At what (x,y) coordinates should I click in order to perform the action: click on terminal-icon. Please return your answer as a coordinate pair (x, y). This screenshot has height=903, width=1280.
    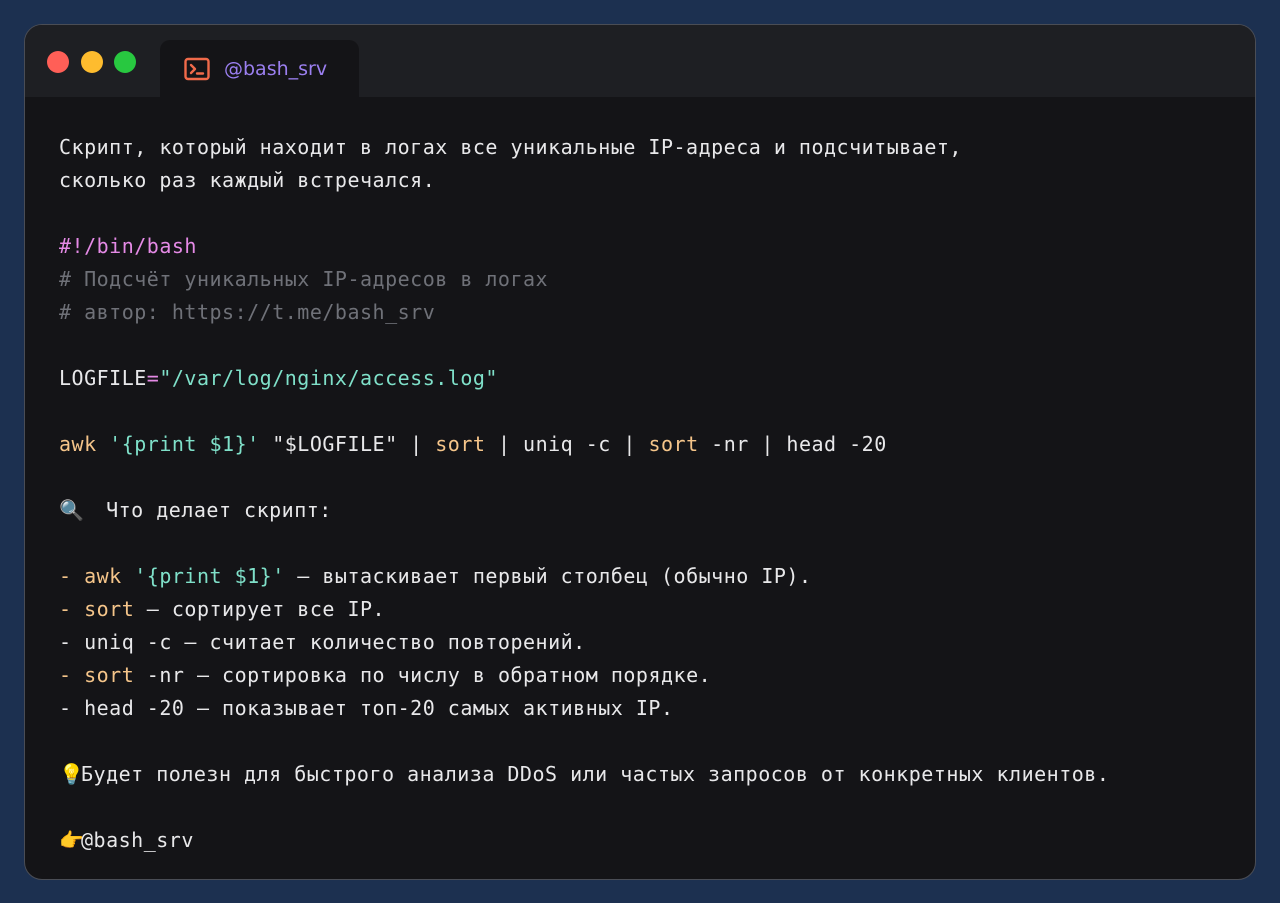
    Looking at the image, I should click on (197, 69).